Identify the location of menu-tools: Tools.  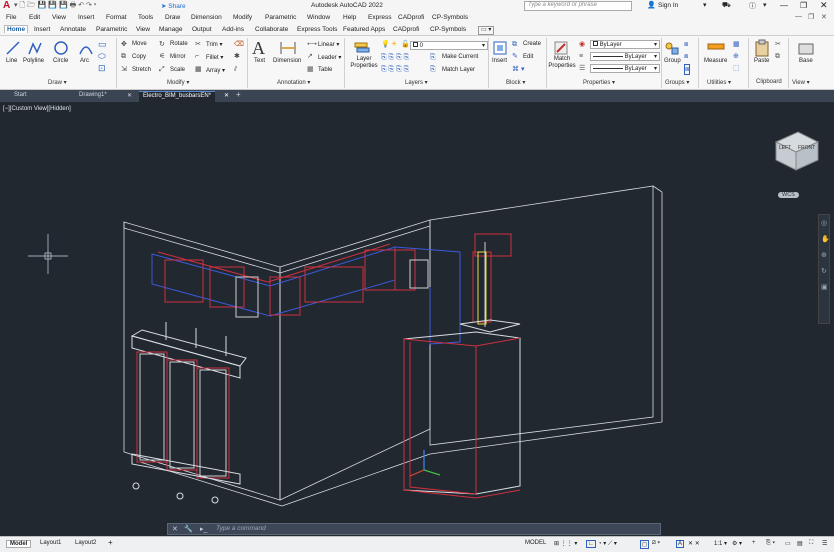
(145, 17).